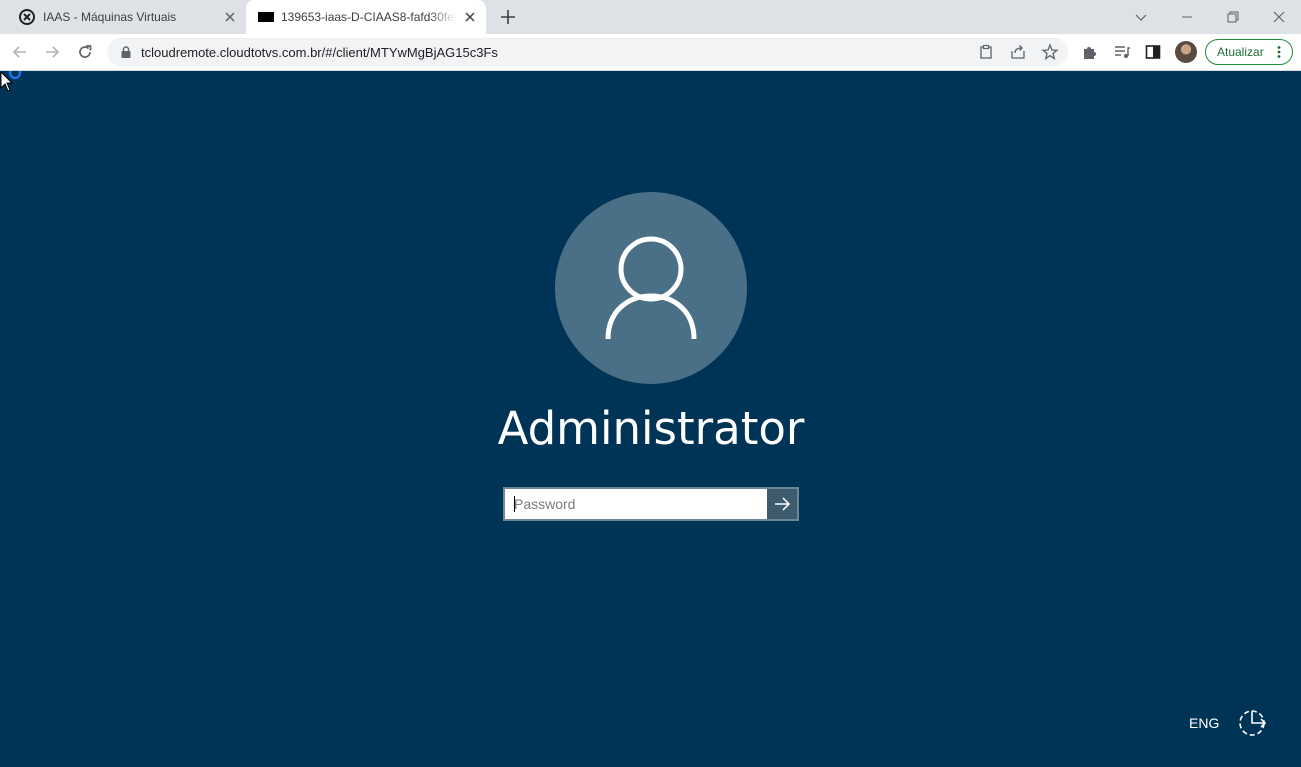 Image resolution: width=1301 pixels, height=767 pixels. What do you see at coordinates (1050, 52) in the screenshot?
I see `bookmark-star-icon` at bounding box center [1050, 52].